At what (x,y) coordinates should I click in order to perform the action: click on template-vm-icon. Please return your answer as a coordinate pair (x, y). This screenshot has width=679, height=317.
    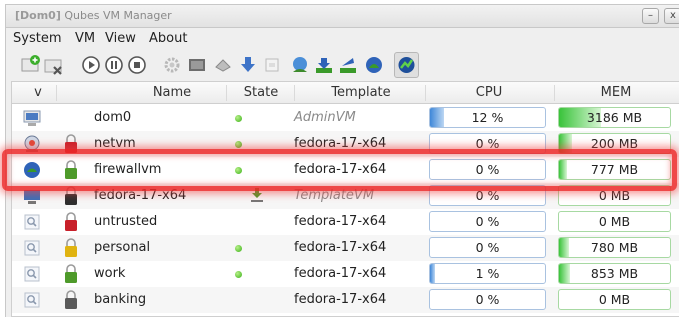
    Looking at the image, I should click on (32, 196).